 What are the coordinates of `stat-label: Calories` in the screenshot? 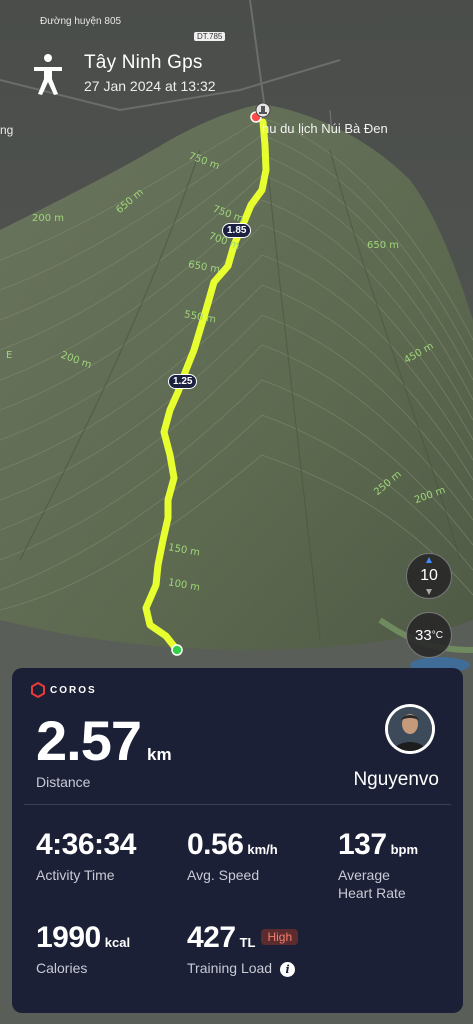 It's located at (62, 968).